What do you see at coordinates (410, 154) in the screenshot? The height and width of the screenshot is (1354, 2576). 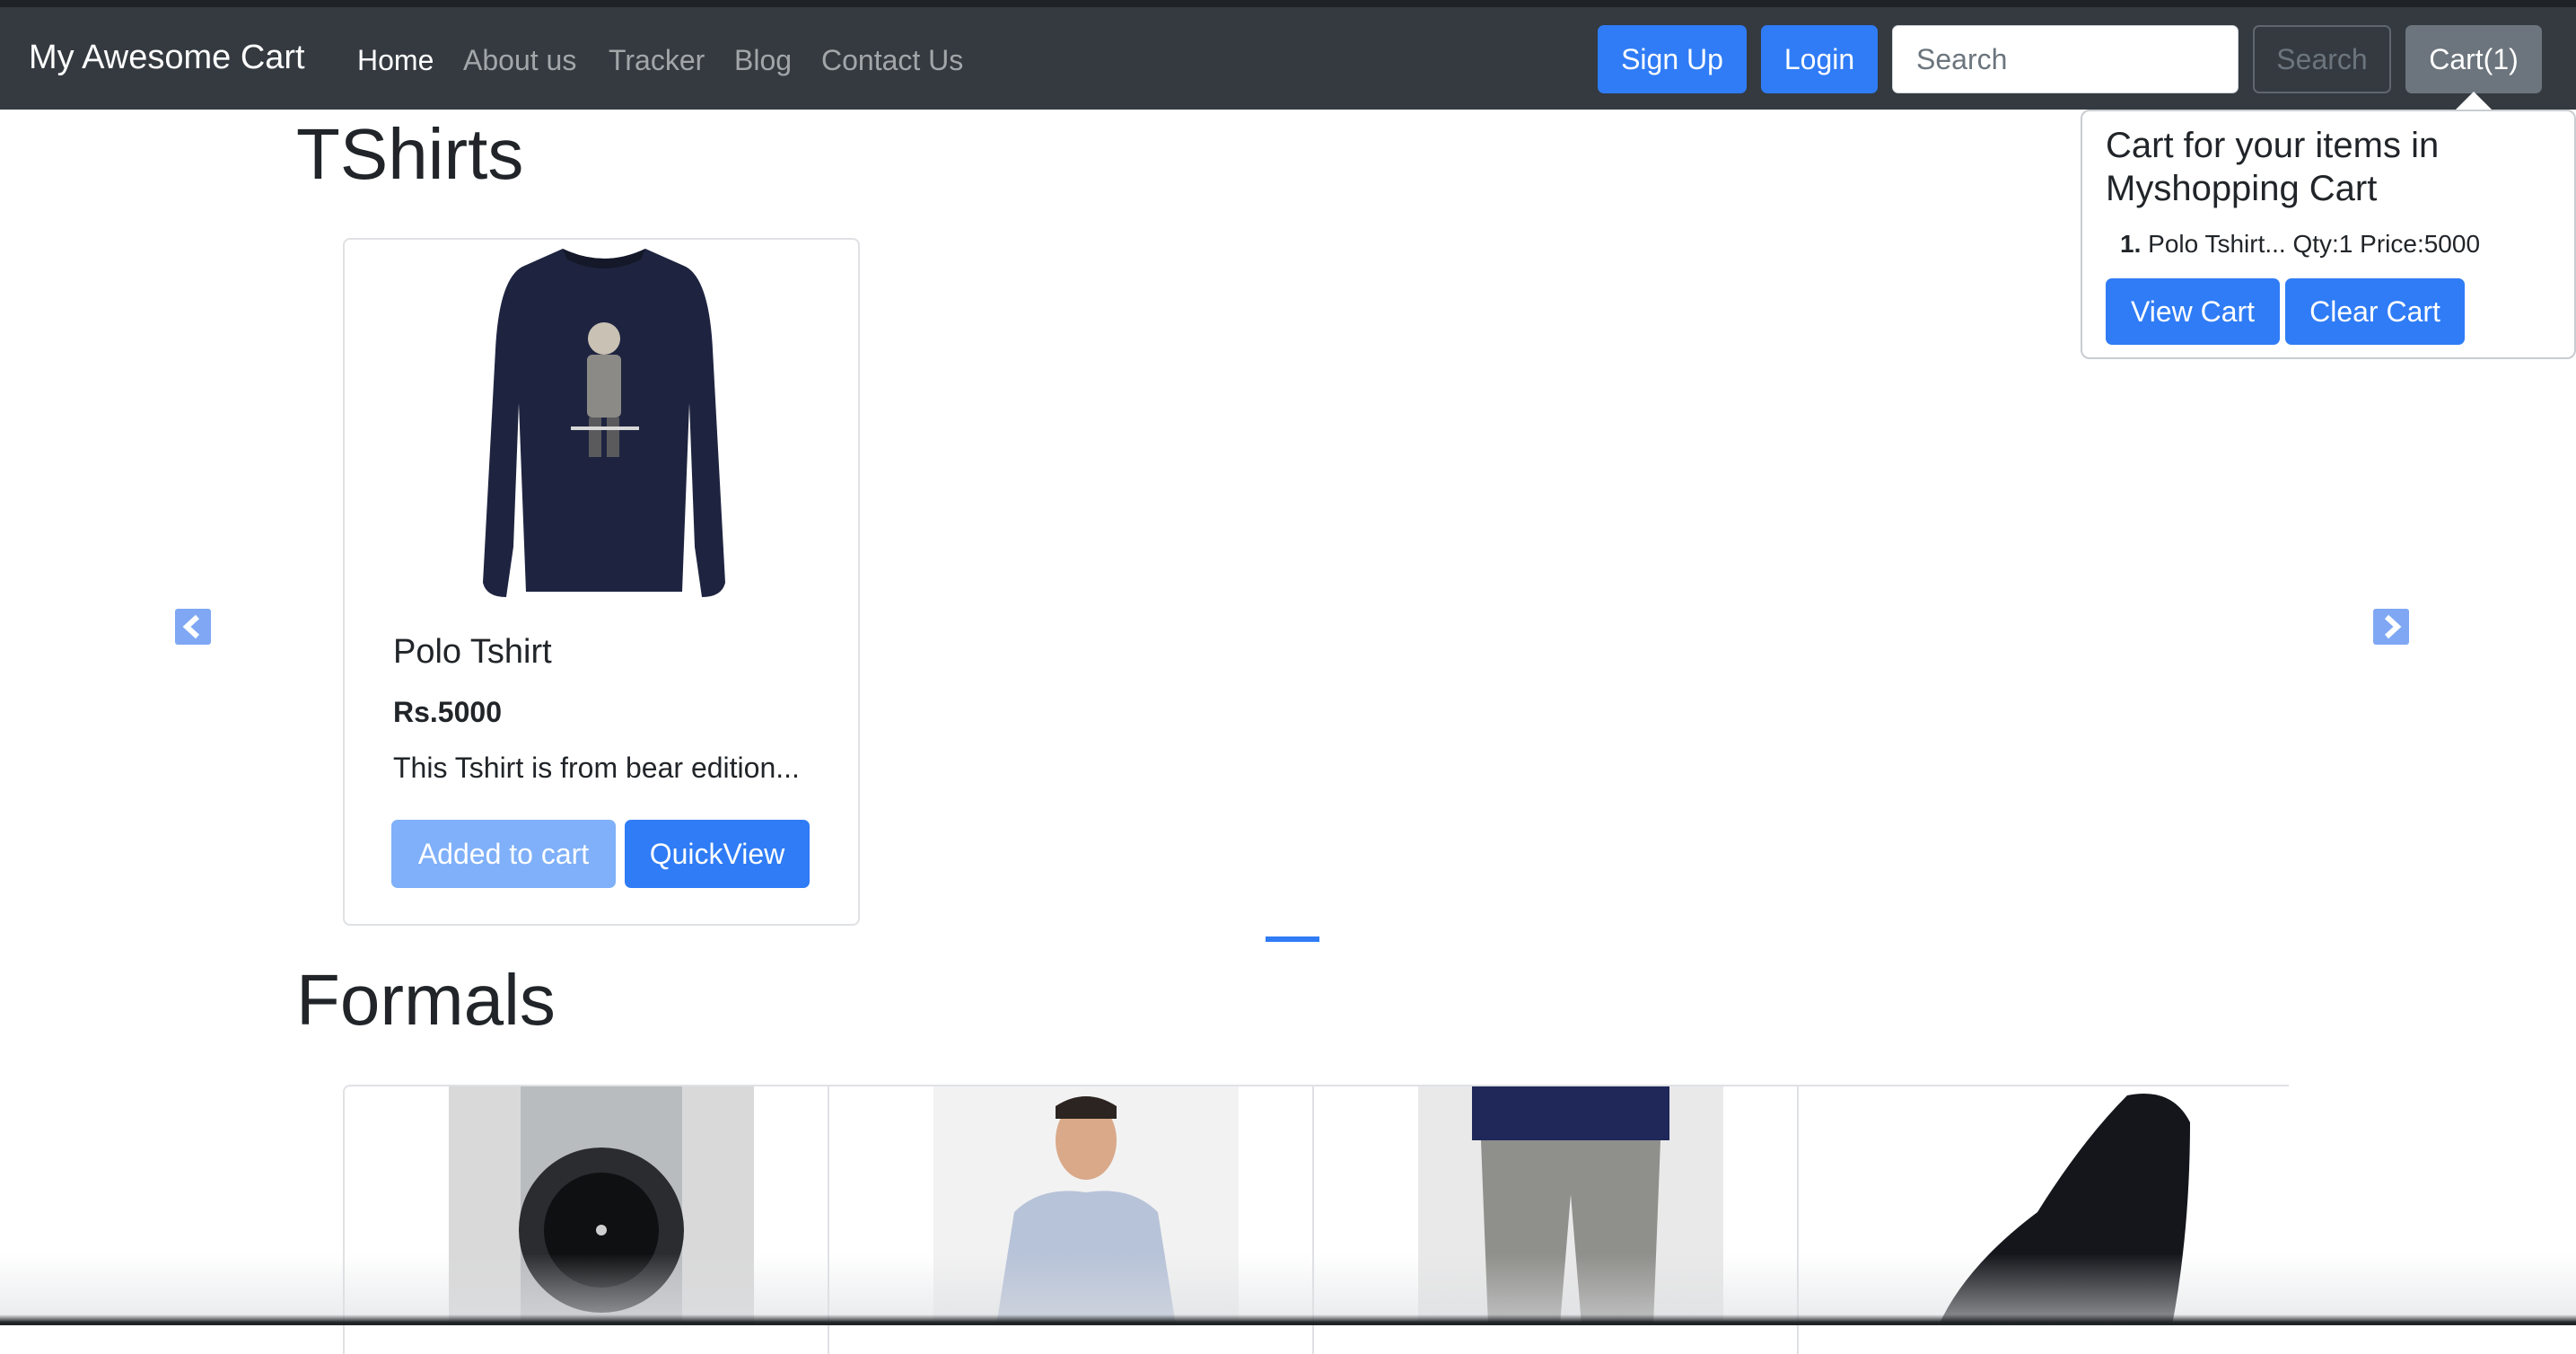 I see `section-title-tshirts: TShirts` at bounding box center [410, 154].